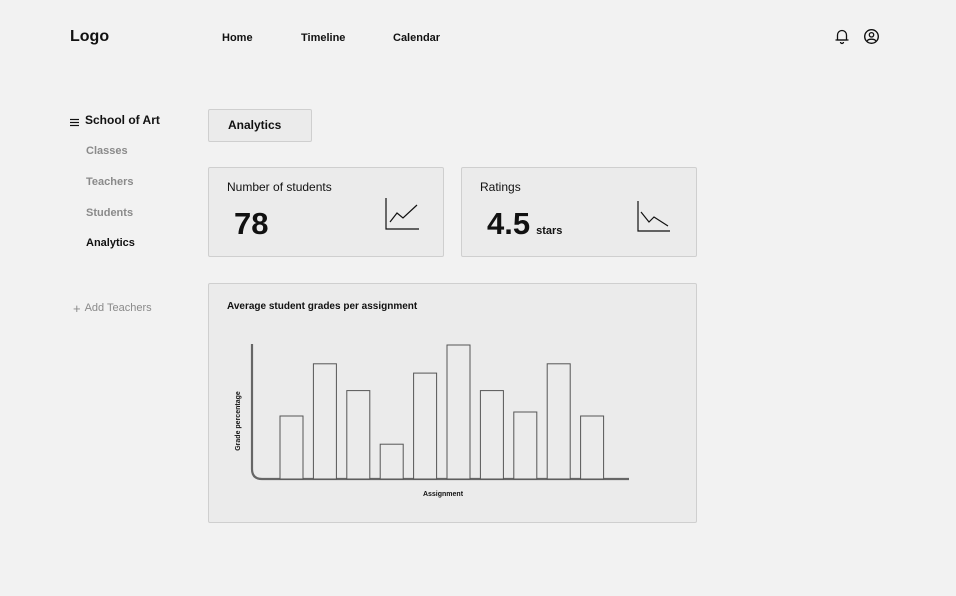 Image resolution: width=956 pixels, height=596 pixels. What do you see at coordinates (89, 37) in the screenshot?
I see `logo: Logo` at bounding box center [89, 37].